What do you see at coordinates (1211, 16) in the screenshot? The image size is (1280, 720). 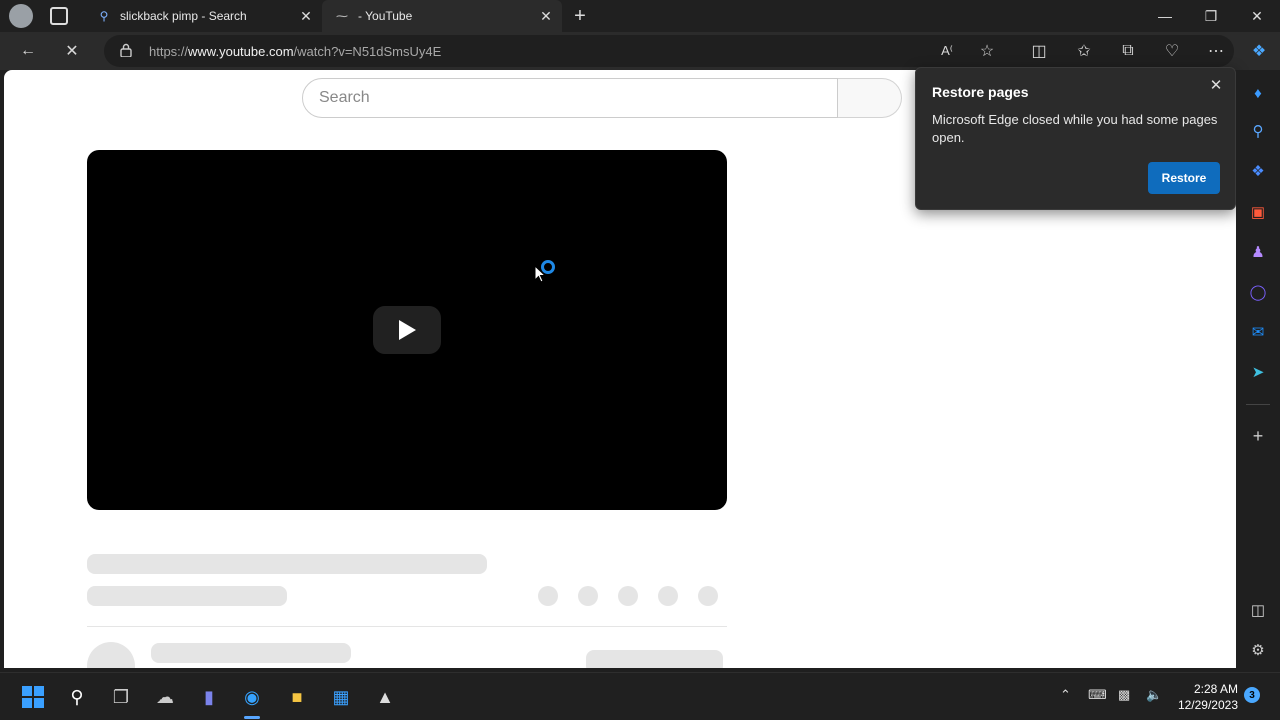 I see `restore-window-button: ❐` at bounding box center [1211, 16].